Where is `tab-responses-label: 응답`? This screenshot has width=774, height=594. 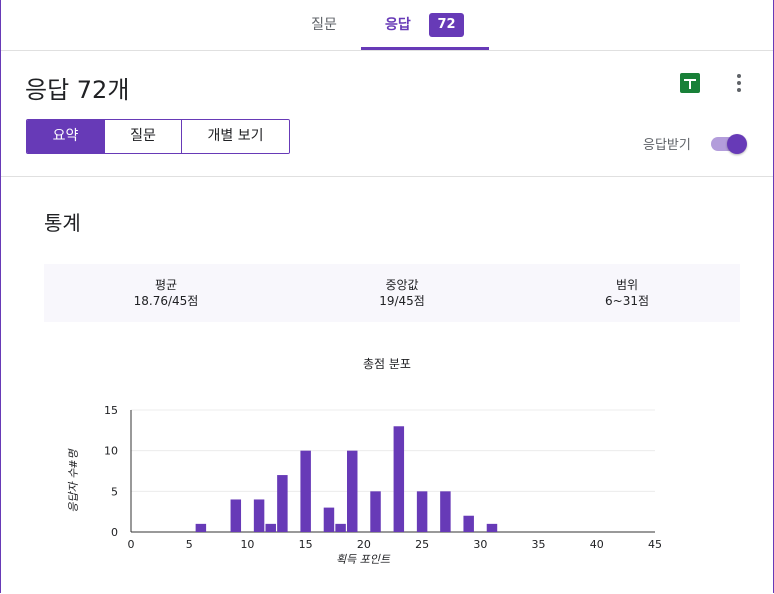
tab-responses-label: 응답 is located at coordinates (398, 25).